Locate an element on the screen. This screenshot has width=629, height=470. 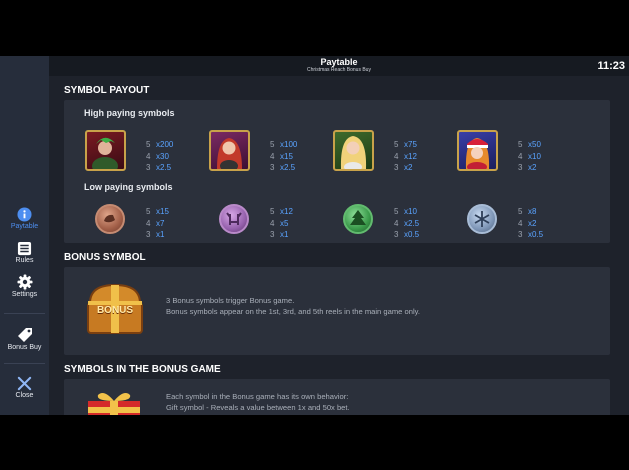
tag-icon is located at coordinates (24, 335).